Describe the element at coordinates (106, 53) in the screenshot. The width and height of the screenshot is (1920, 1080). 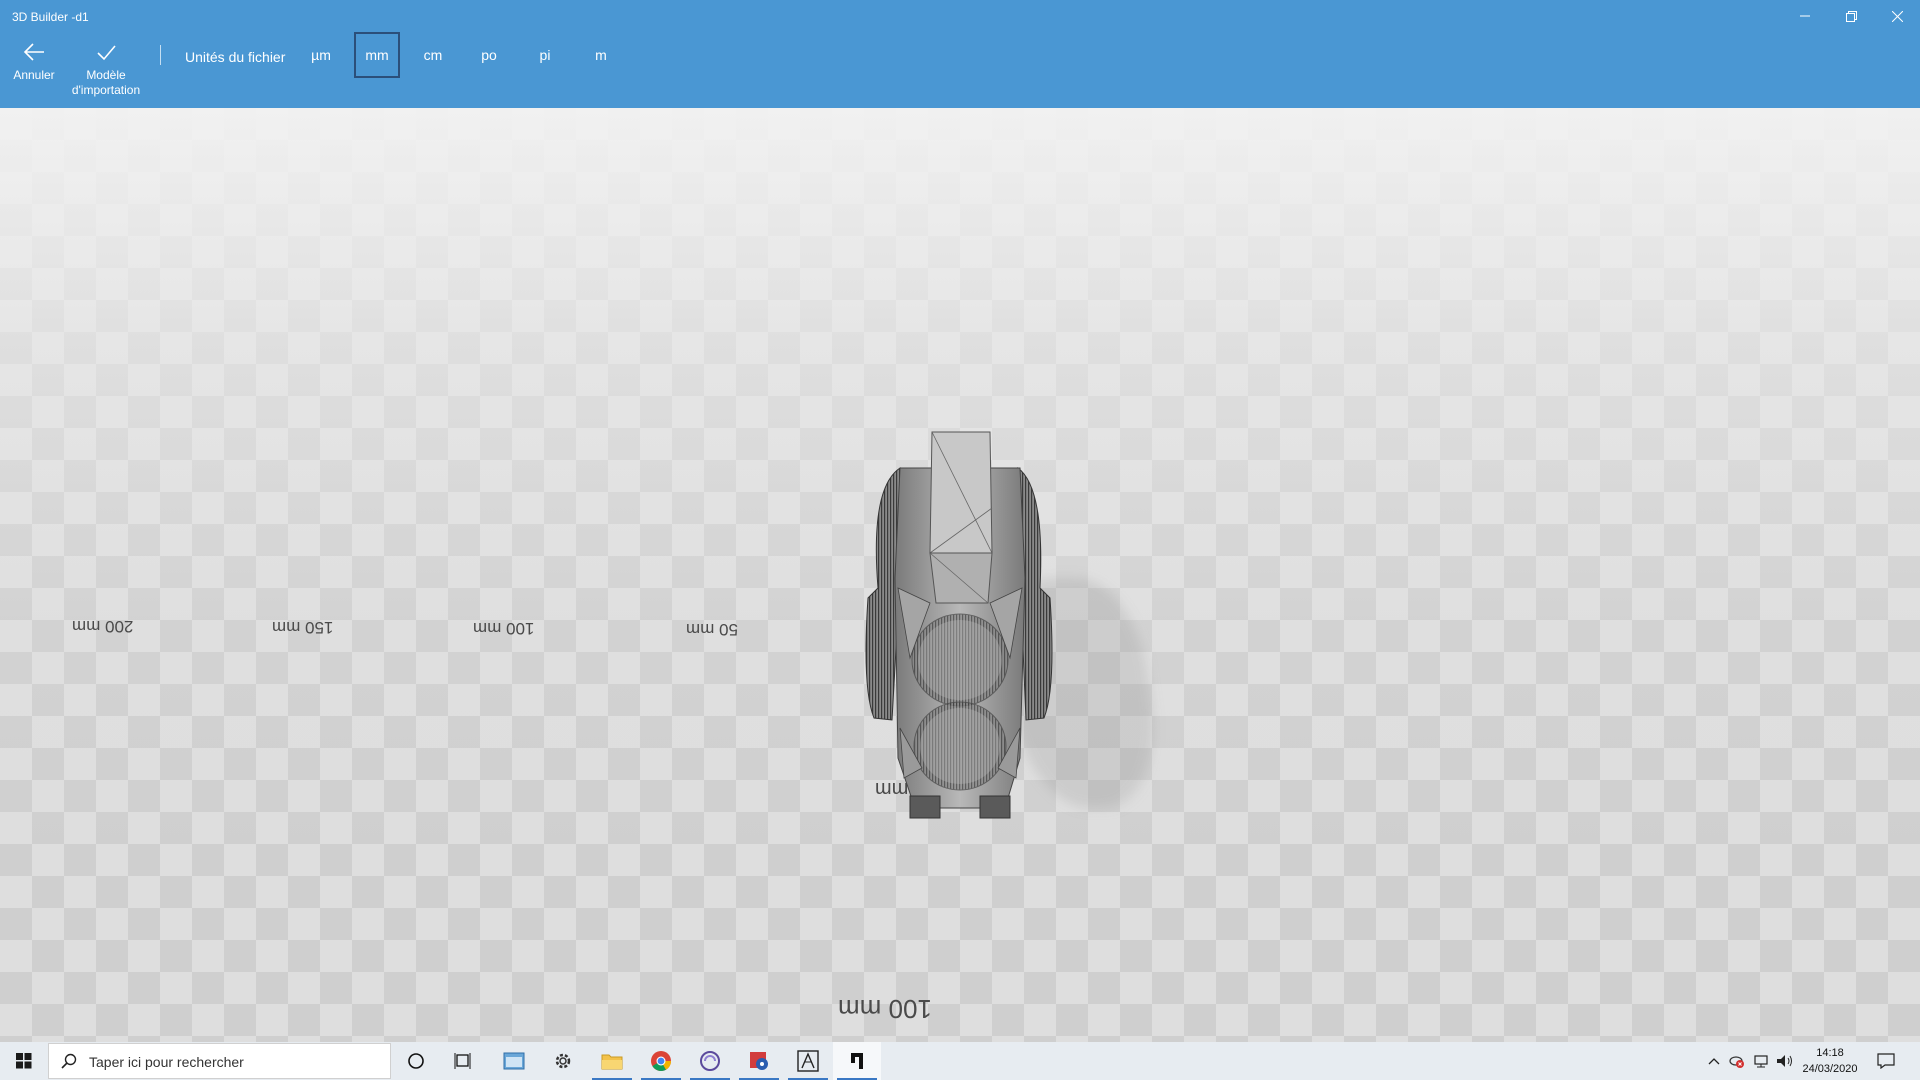
I see `checkmark-icon` at that location.